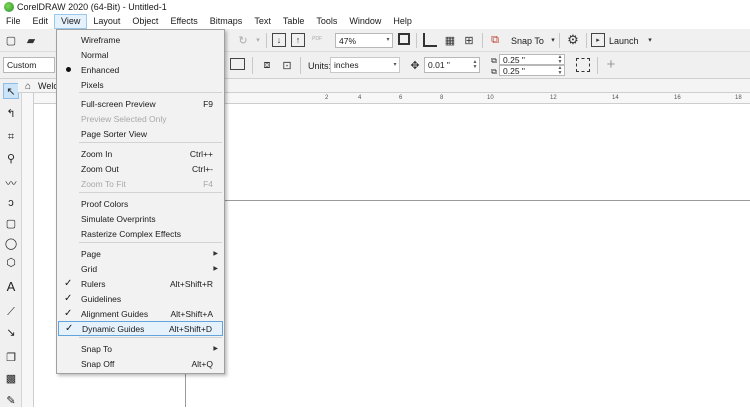 The height and width of the screenshot is (408, 750). I want to click on view-menu-item-rulers: ✓ Rulers Alt+Shift+R, so click(140, 283).